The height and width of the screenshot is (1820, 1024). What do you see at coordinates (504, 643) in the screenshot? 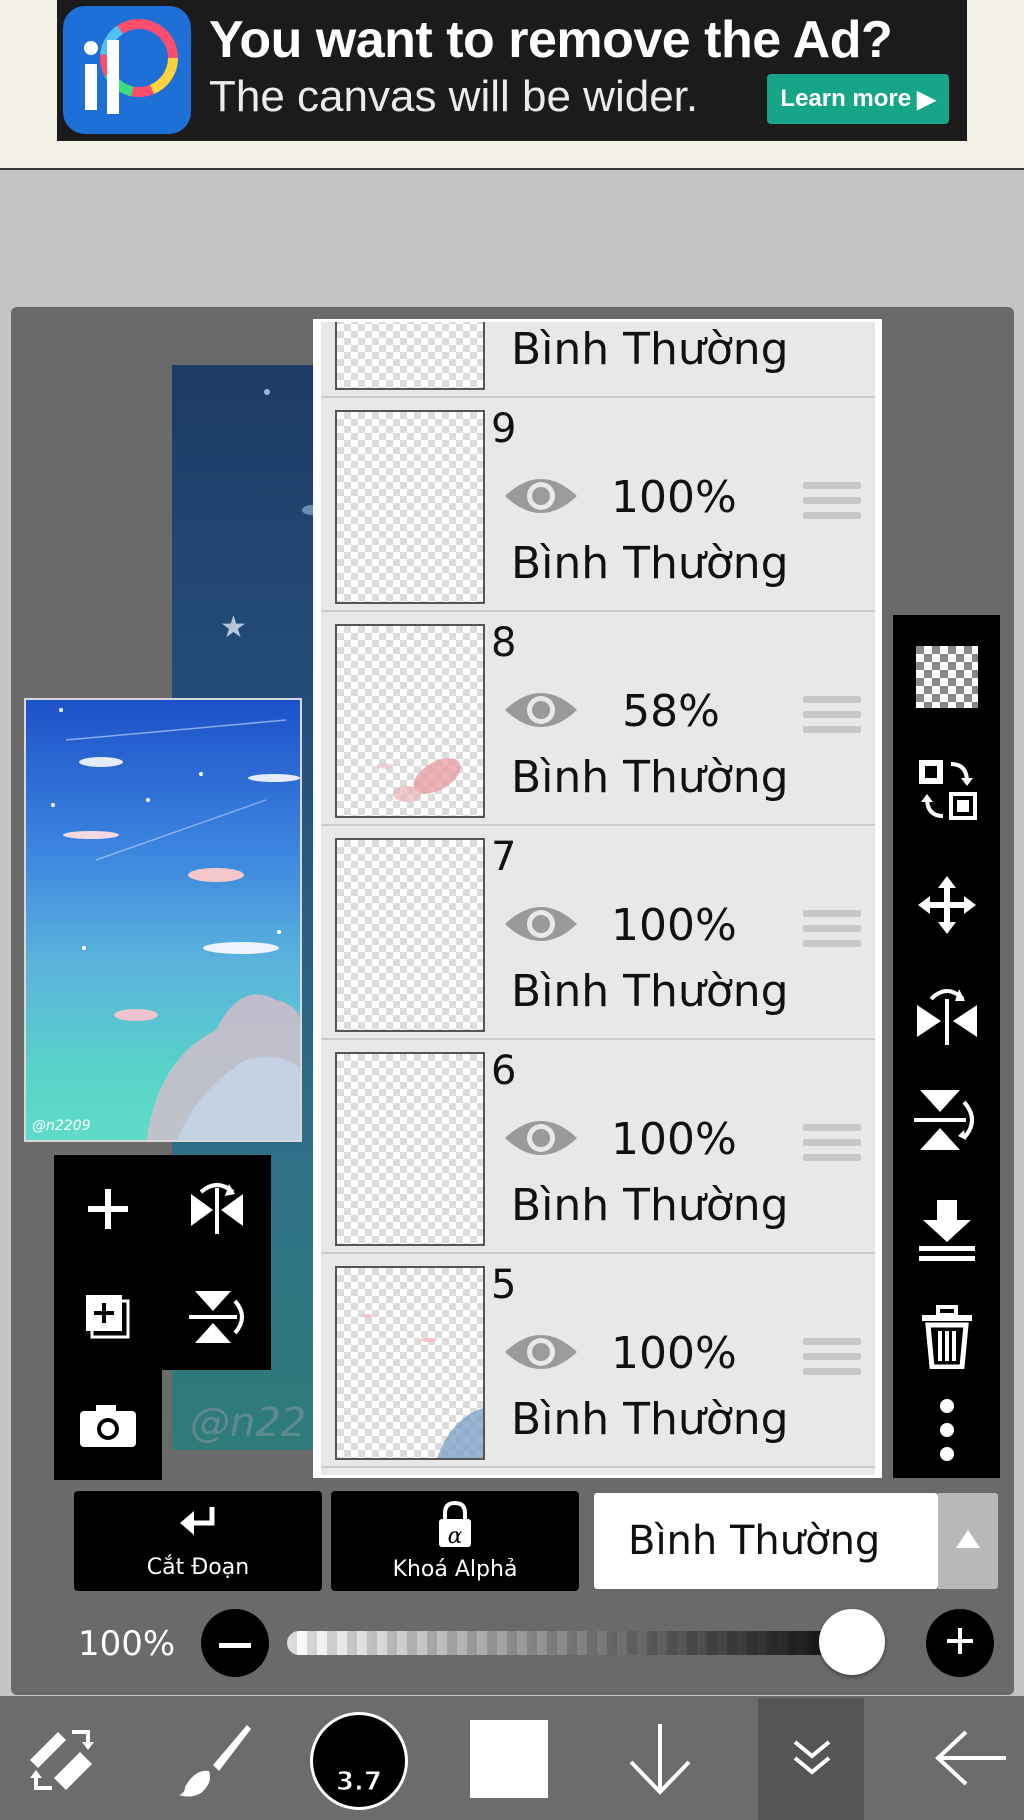
I see `layer-number: 8` at bounding box center [504, 643].